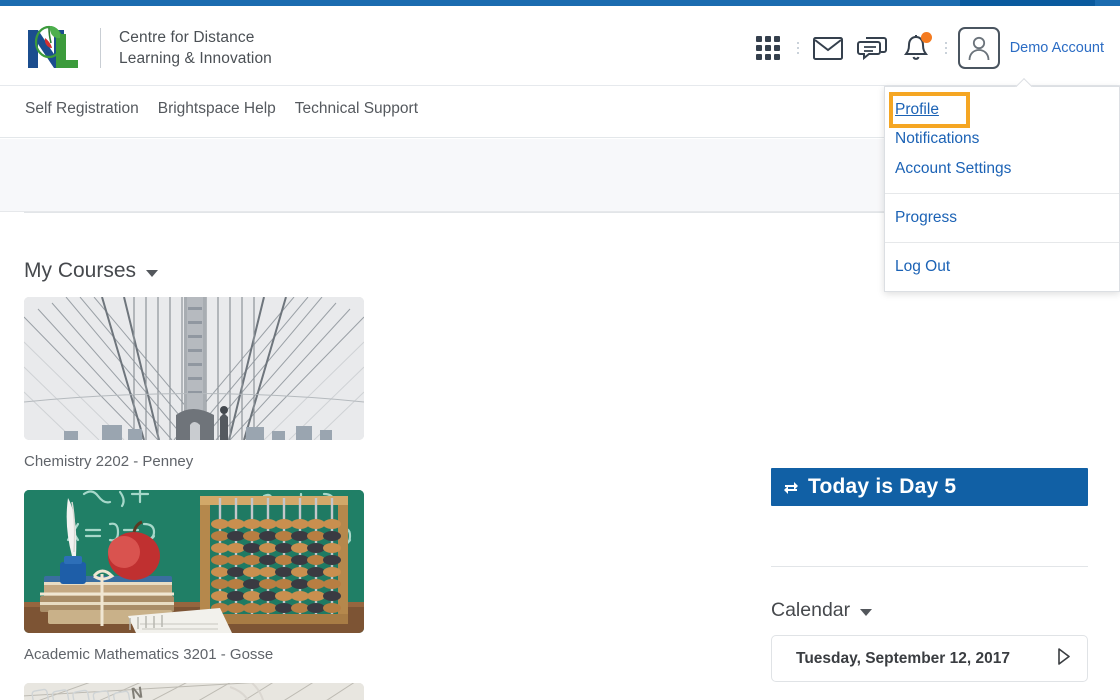 The width and height of the screenshot is (1120, 700). I want to click on upcoming-events-toggle: Upcoming events, so click(929, 696).